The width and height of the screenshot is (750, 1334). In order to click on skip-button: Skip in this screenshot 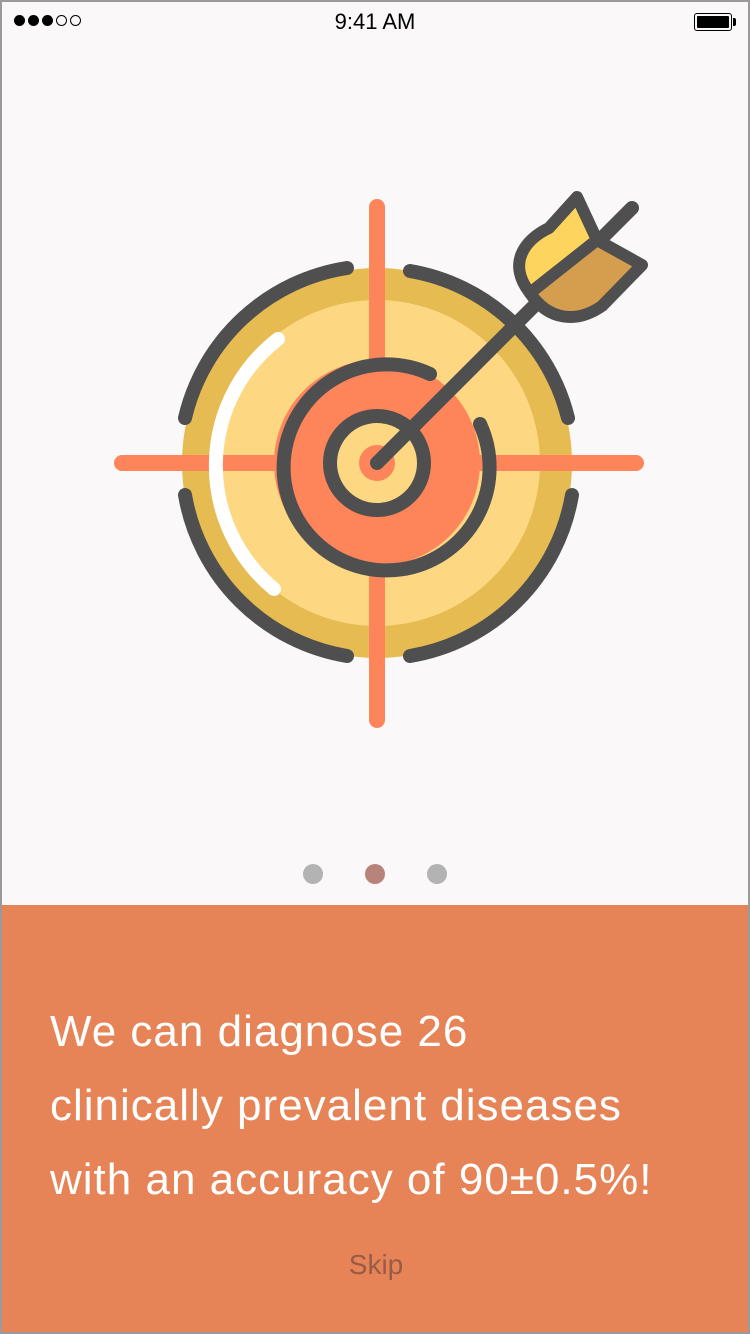, I will do `click(375, 1265)`.